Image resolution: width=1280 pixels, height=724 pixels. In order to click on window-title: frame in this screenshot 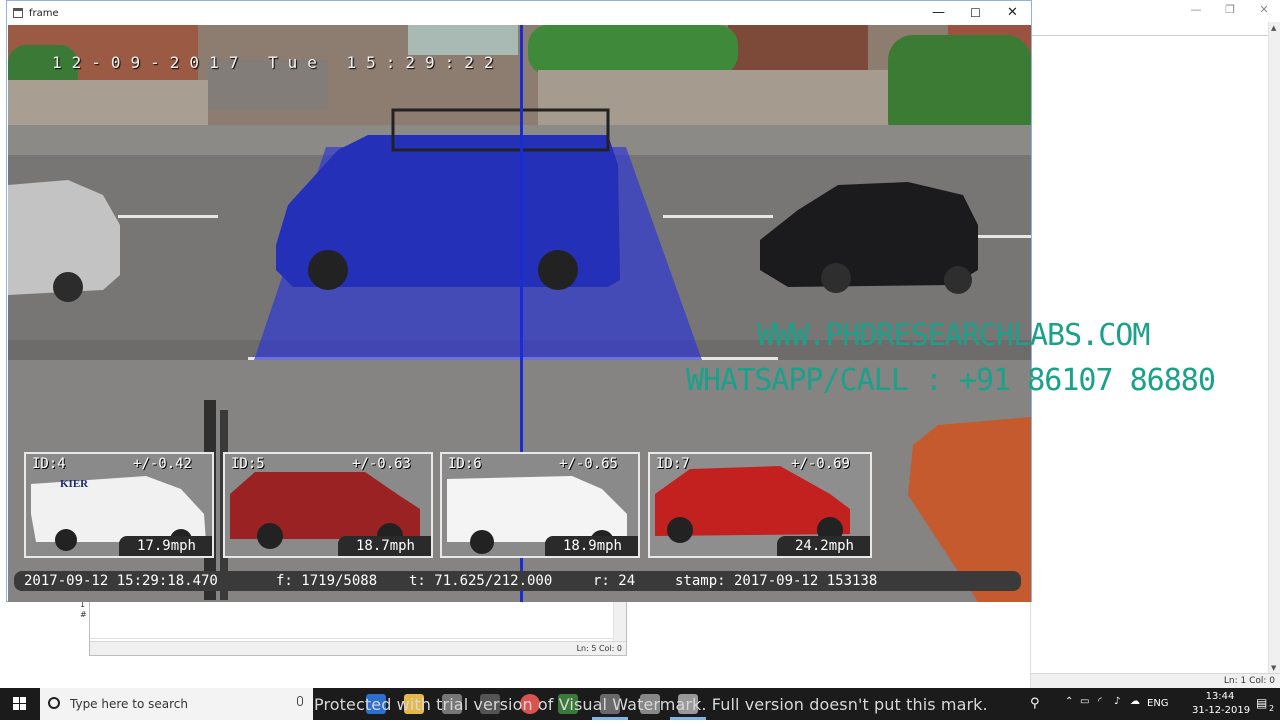, I will do `click(44, 13)`.